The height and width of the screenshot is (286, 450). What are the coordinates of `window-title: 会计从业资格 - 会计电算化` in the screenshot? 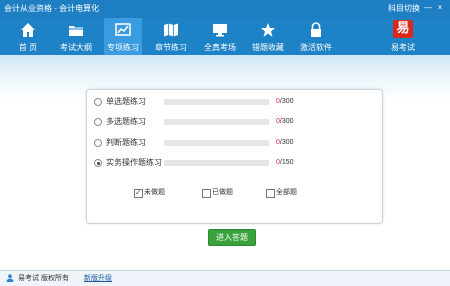 It's located at (52, 8).